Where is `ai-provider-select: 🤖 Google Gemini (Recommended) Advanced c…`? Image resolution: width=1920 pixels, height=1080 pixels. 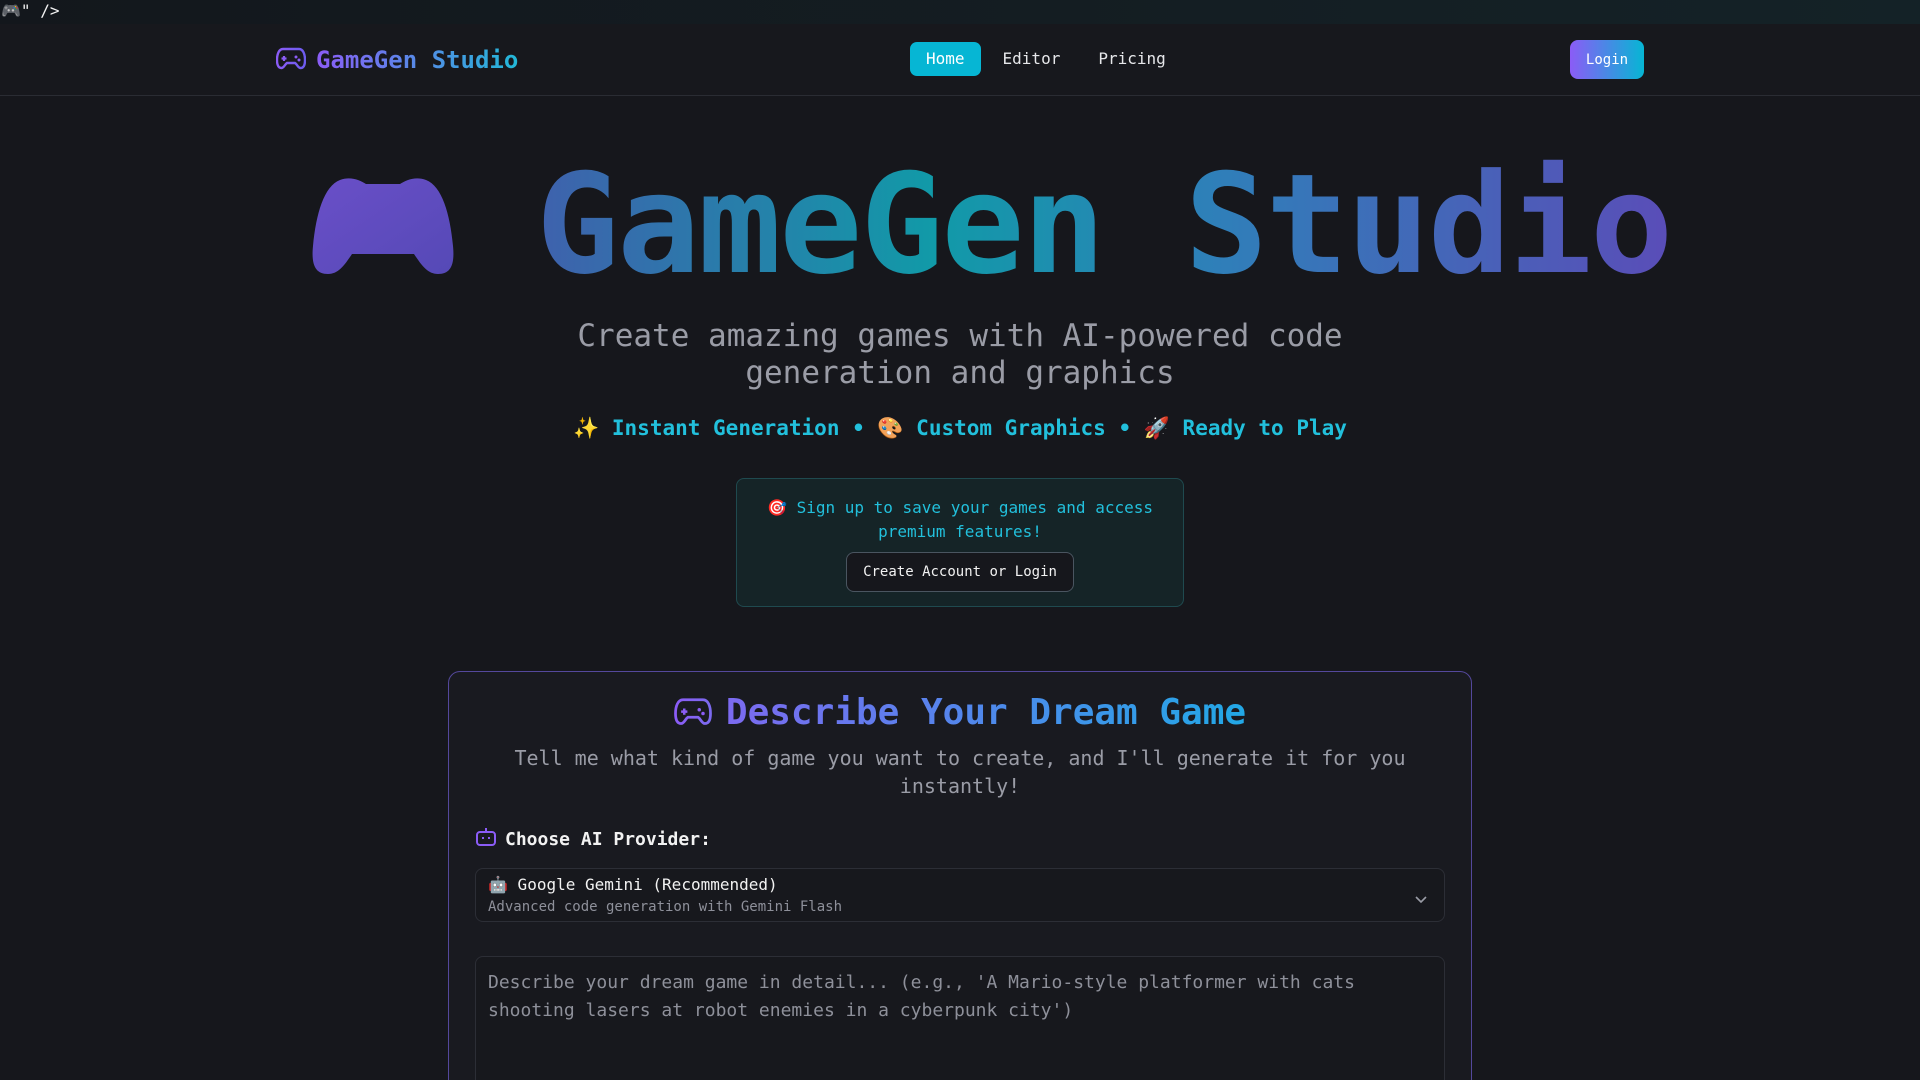
ai-provider-select: 🤖 Google Gemini (Recommended) Advanced c… is located at coordinates (960, 895).